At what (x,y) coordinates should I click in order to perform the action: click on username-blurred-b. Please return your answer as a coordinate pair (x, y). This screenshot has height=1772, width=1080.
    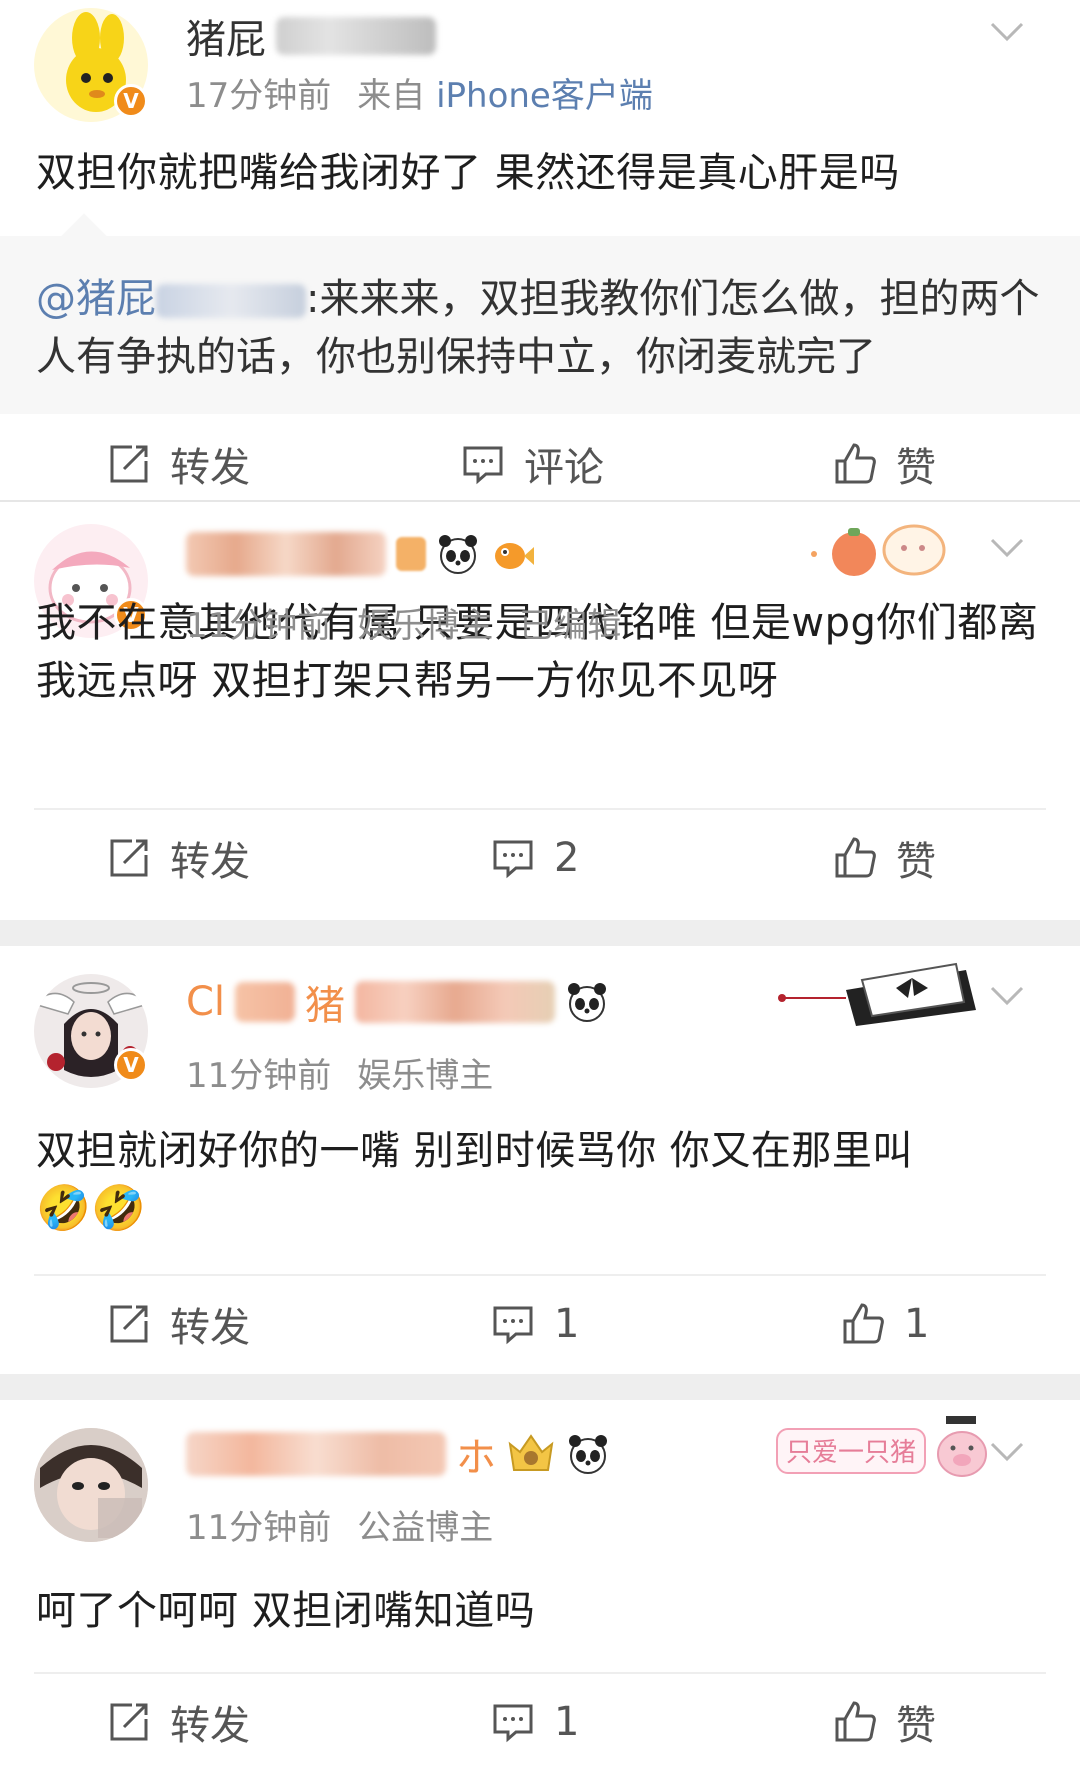
    Looking at the image, I should click on (455, 1002).